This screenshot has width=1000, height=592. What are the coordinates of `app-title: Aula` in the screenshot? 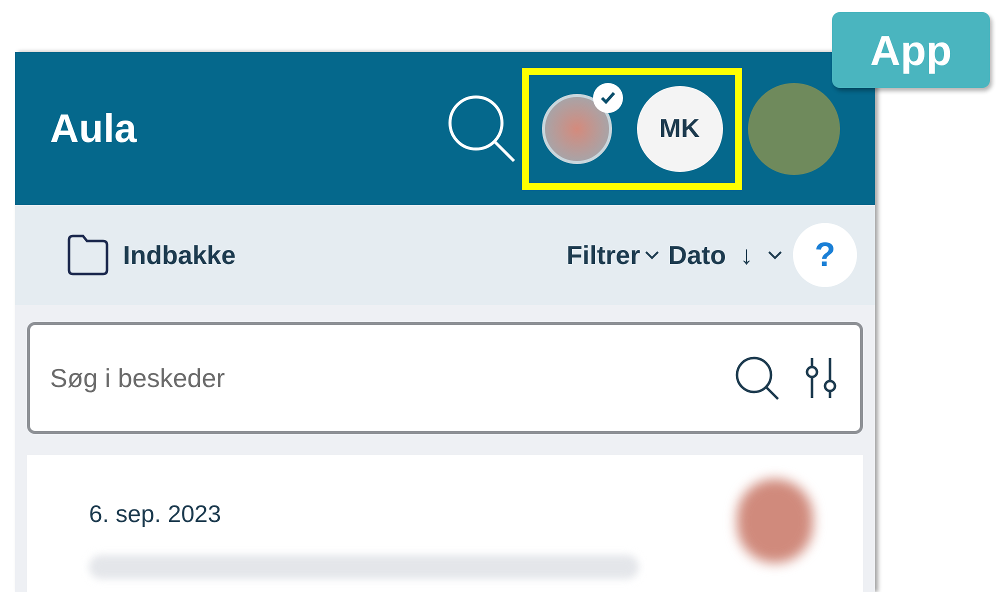 It's located at (93, 129).